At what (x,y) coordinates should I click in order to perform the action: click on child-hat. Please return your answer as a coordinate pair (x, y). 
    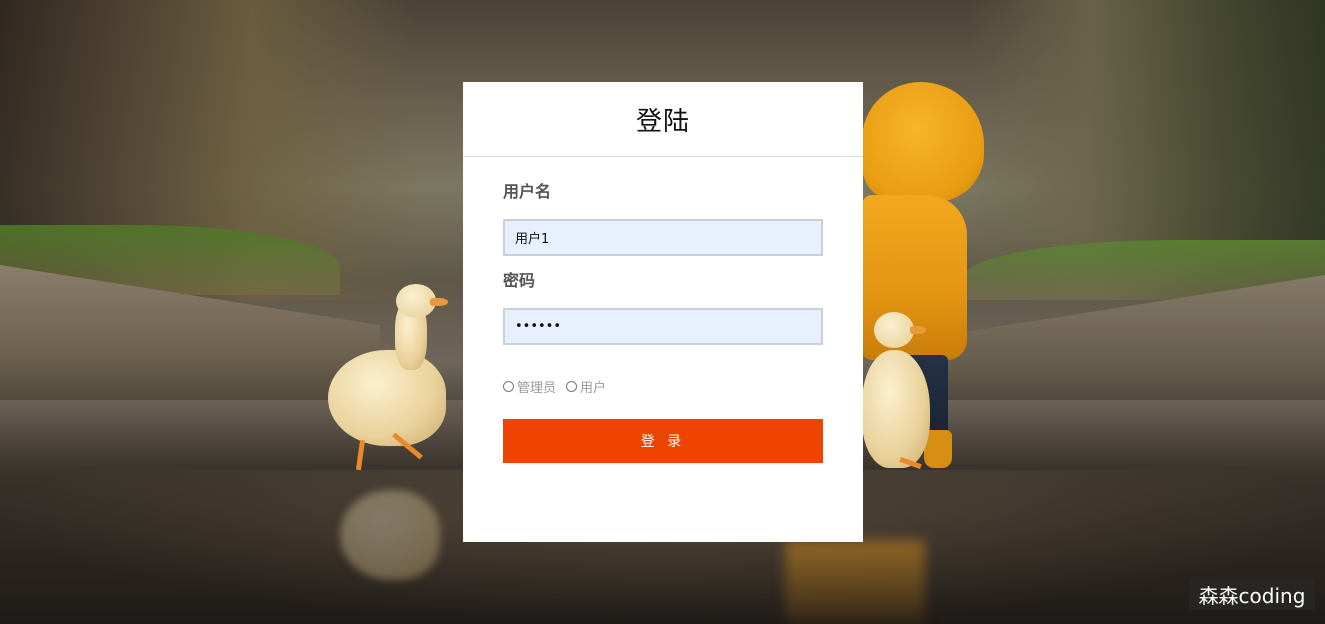
    Looking at the image, I should click on (923, 142).